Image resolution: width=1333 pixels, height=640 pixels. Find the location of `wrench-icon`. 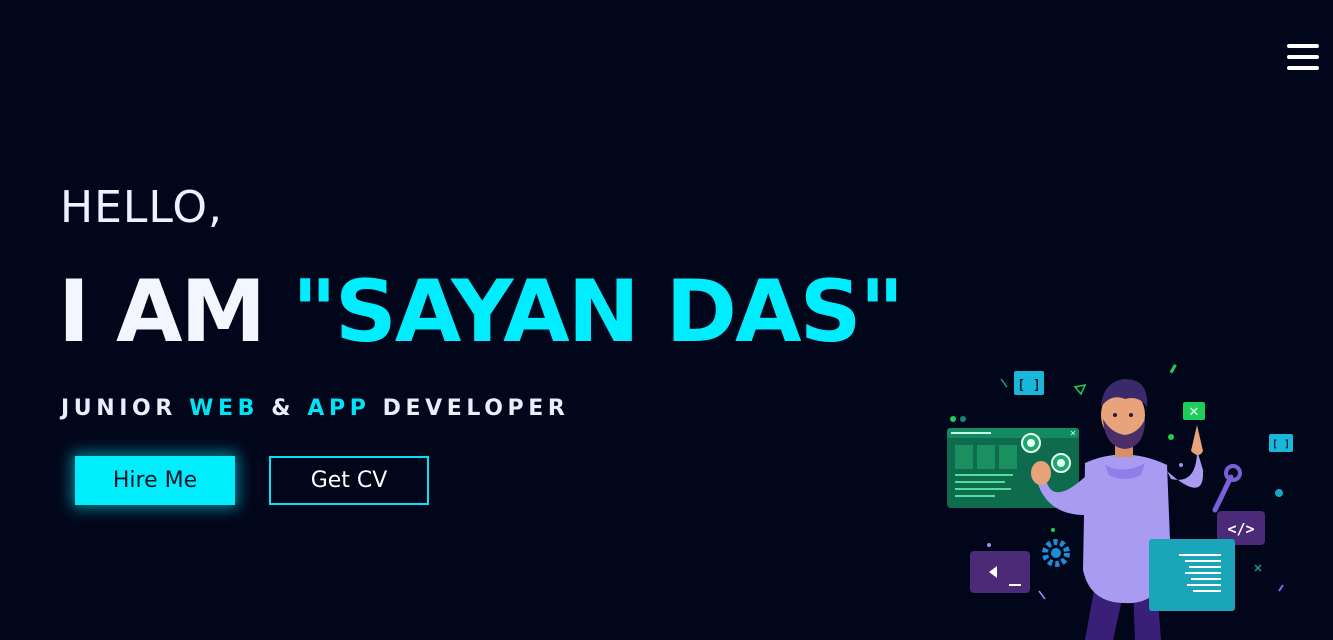

wrench-icon is located at coordinates (1227, 488).